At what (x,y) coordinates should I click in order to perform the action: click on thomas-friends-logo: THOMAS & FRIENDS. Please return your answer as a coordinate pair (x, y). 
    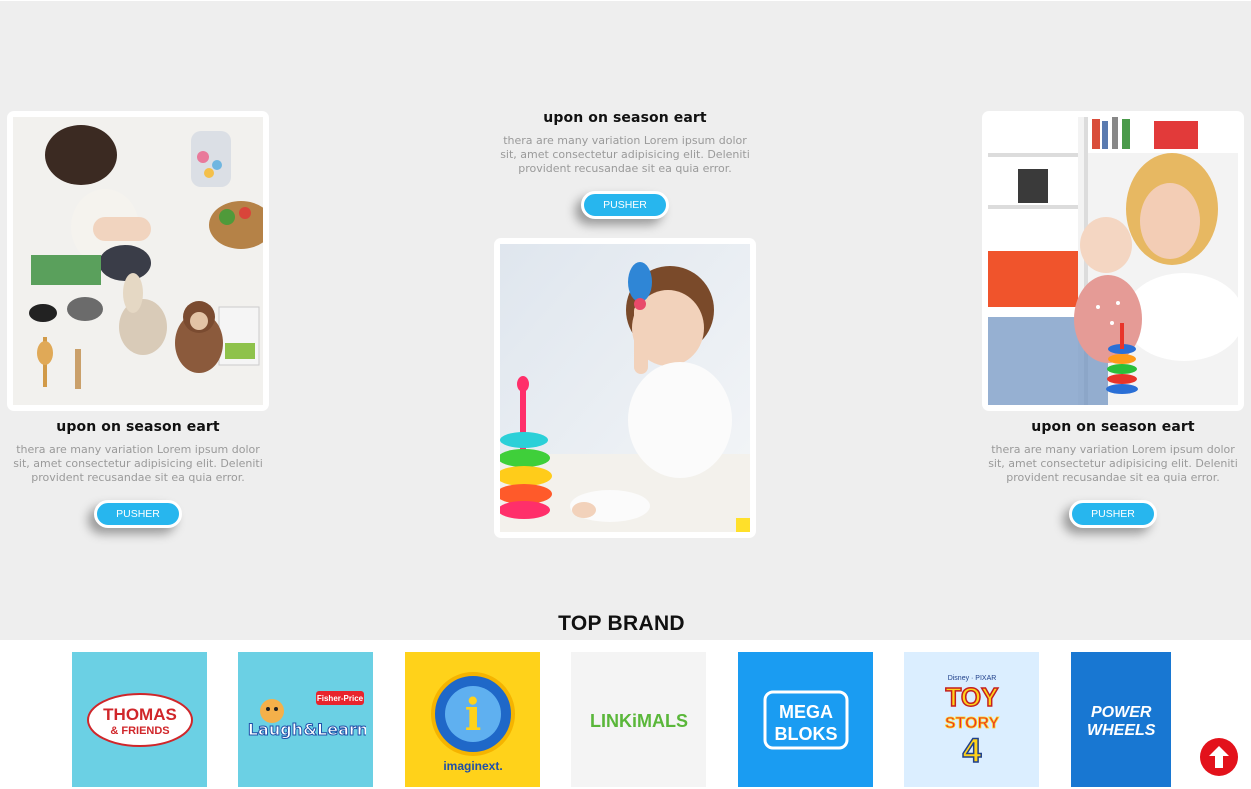
    Looking at the image, I should click on (139, 719).